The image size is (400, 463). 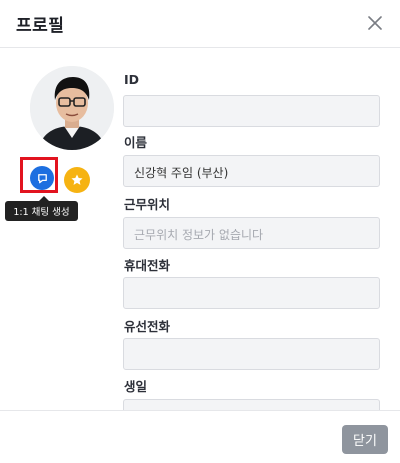 I want to click on dialog-footer: 닫기, so click(x=200, y=436).